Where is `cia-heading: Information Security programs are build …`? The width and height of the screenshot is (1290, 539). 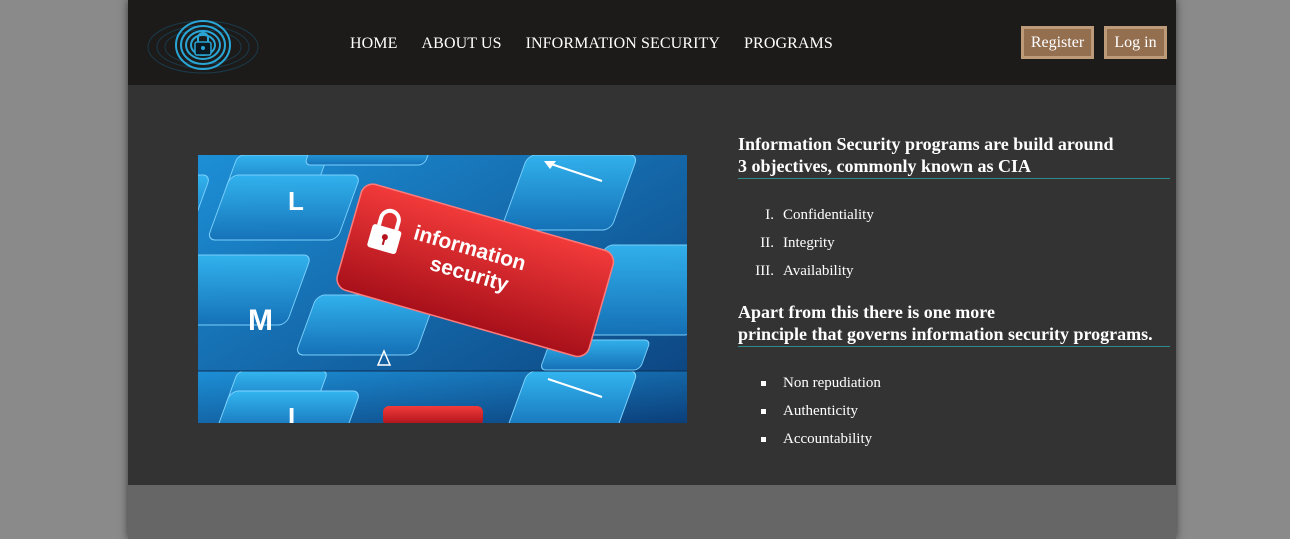 cia-heading: Information Security programs are build … is located at coordinates (954, 156).